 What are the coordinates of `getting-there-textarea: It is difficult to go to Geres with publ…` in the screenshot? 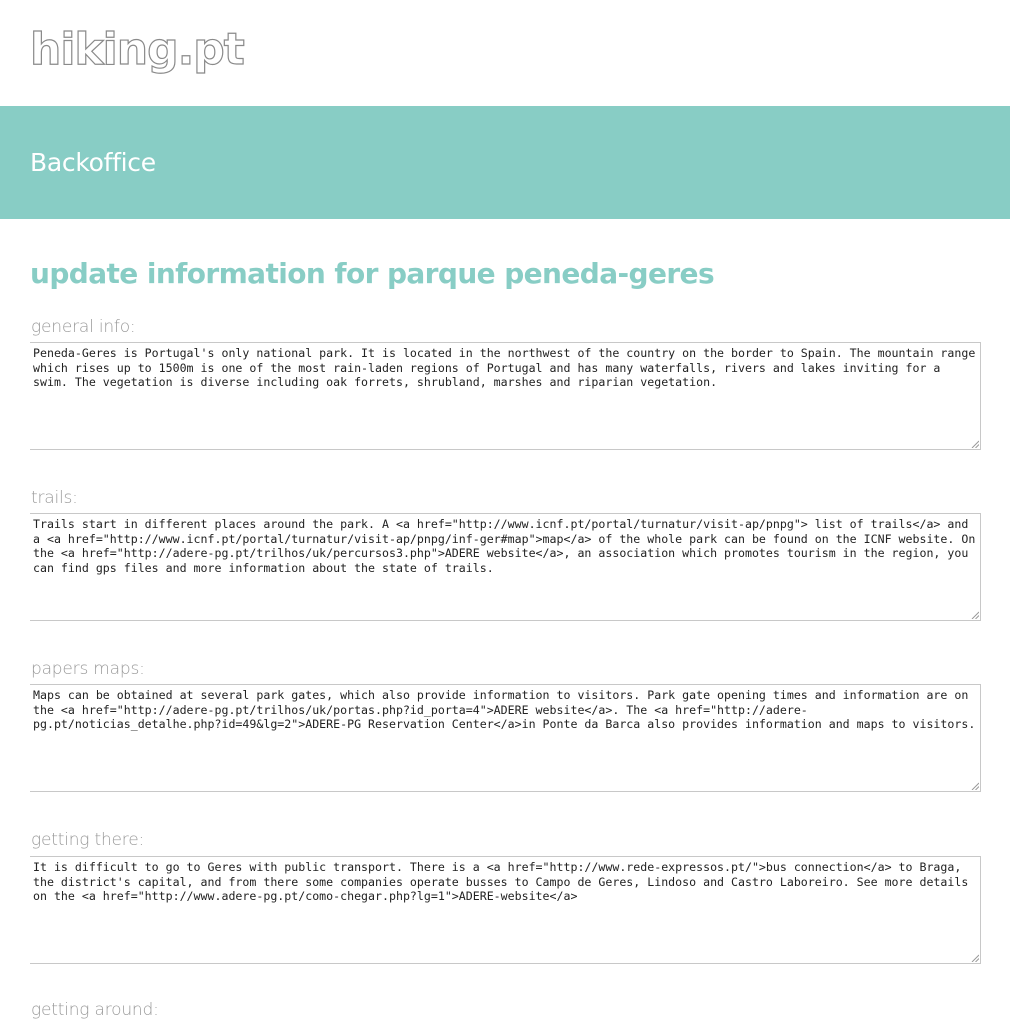 It's located at (505, 910).